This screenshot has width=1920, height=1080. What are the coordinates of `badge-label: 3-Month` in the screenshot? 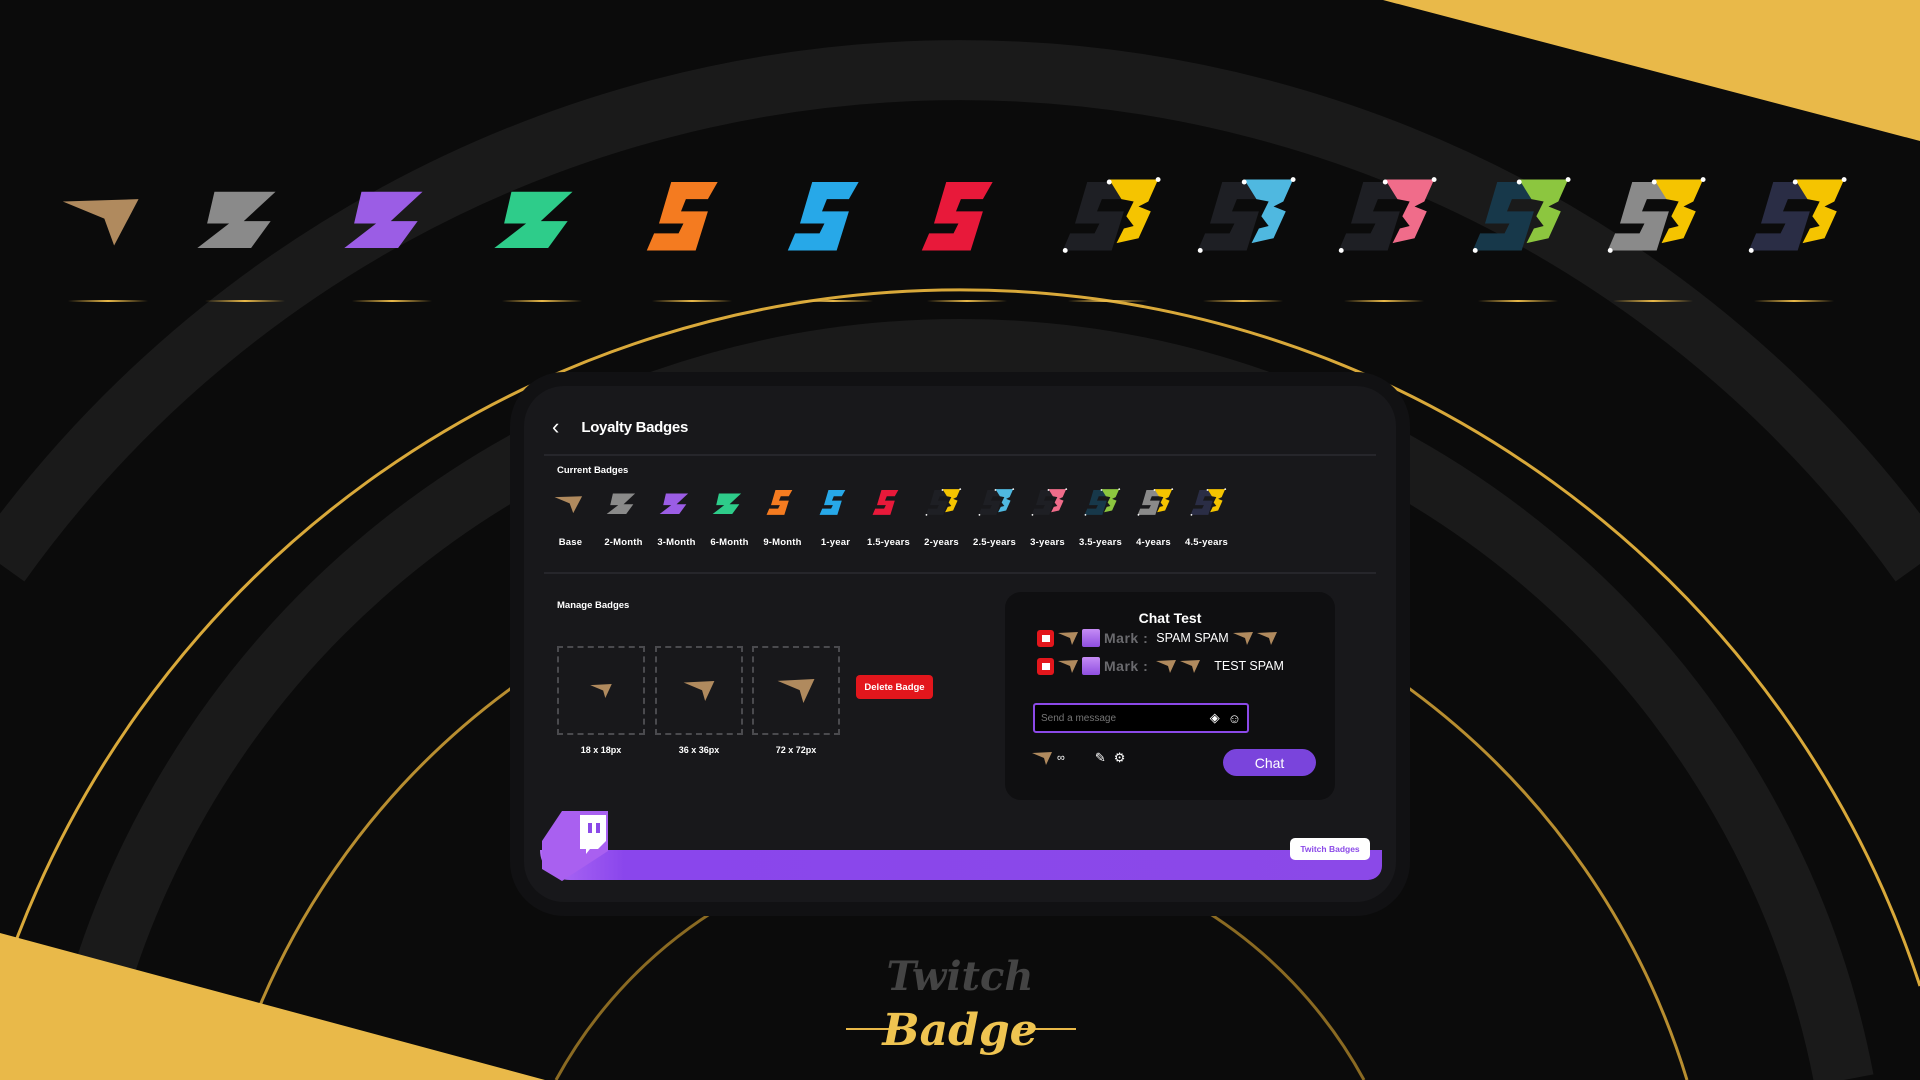 It's located at (676, 542).